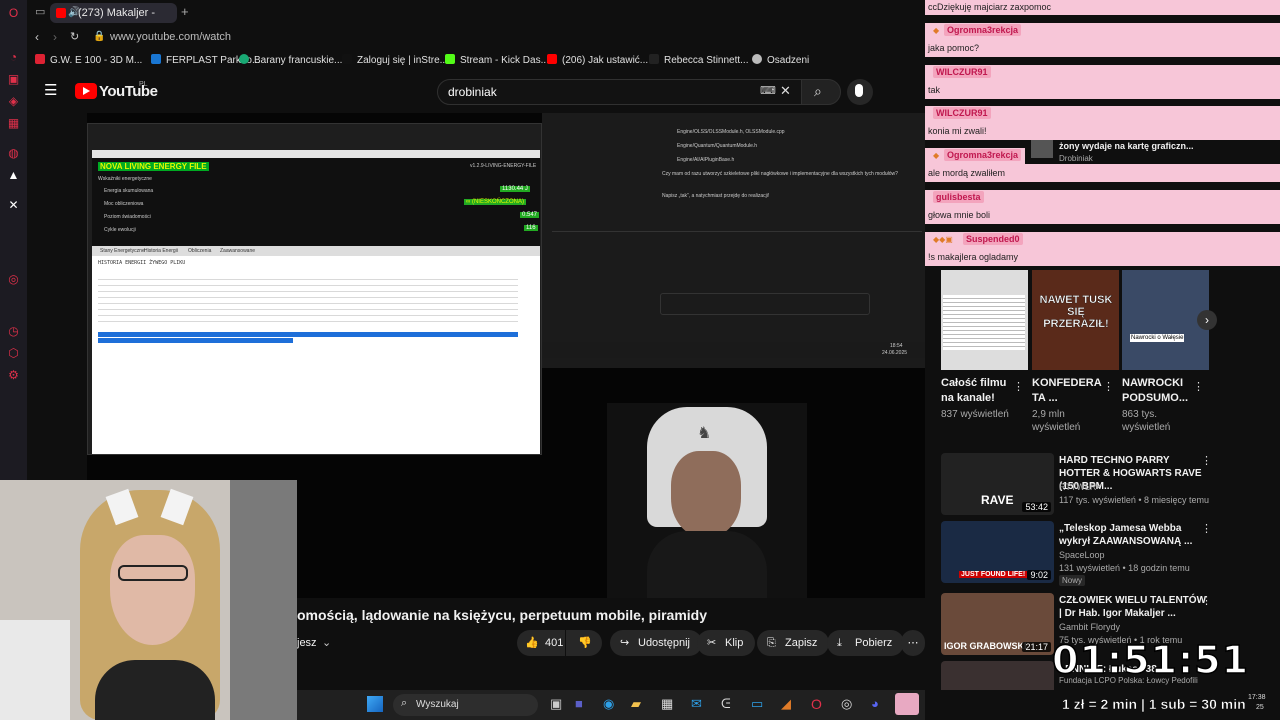 This screenshot has width=1280, height=720. Describe the element at coordinates (579, 703) in the screenshot. I see `teams-icon: ■` at that location.